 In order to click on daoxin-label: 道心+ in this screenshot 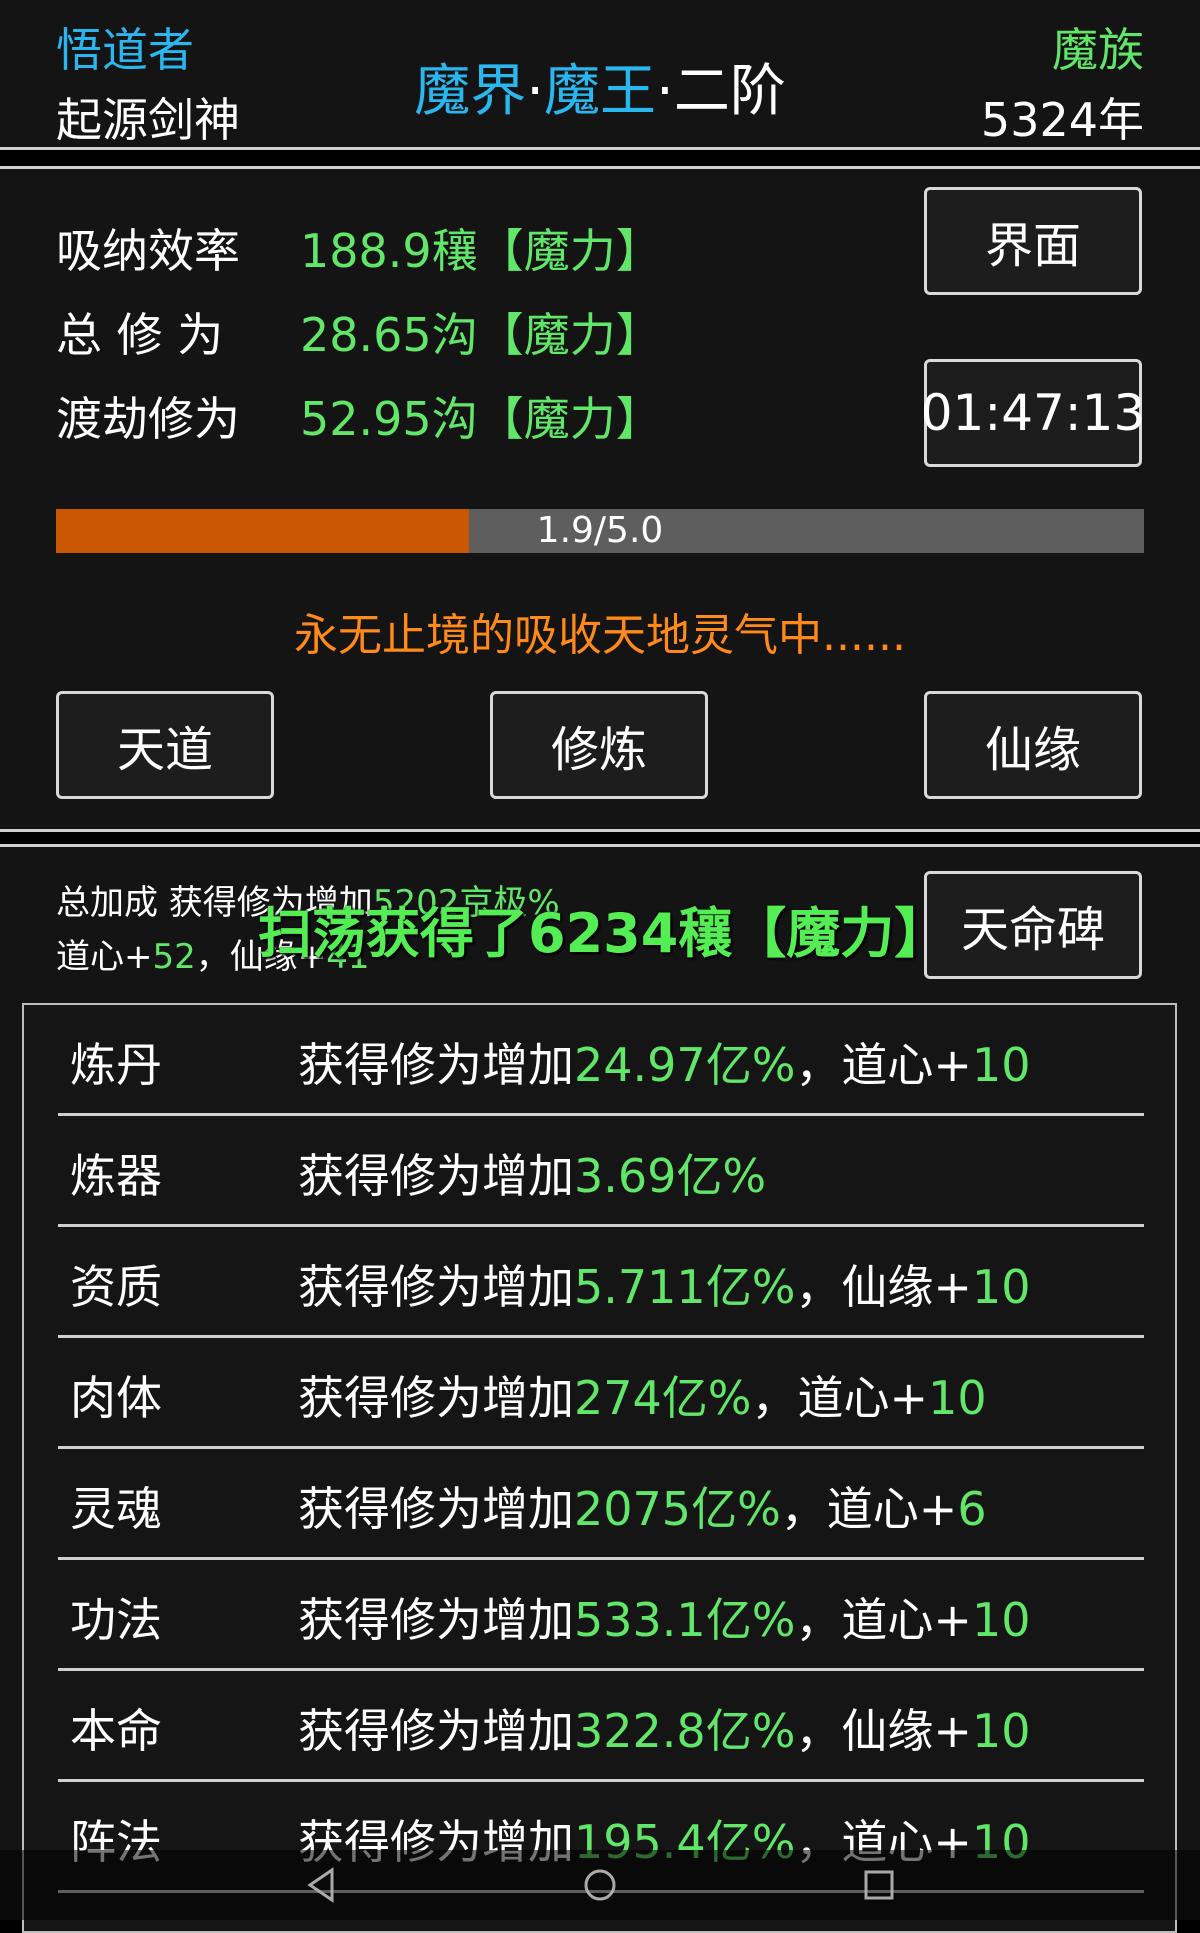, I will do `click(104, 957)`.